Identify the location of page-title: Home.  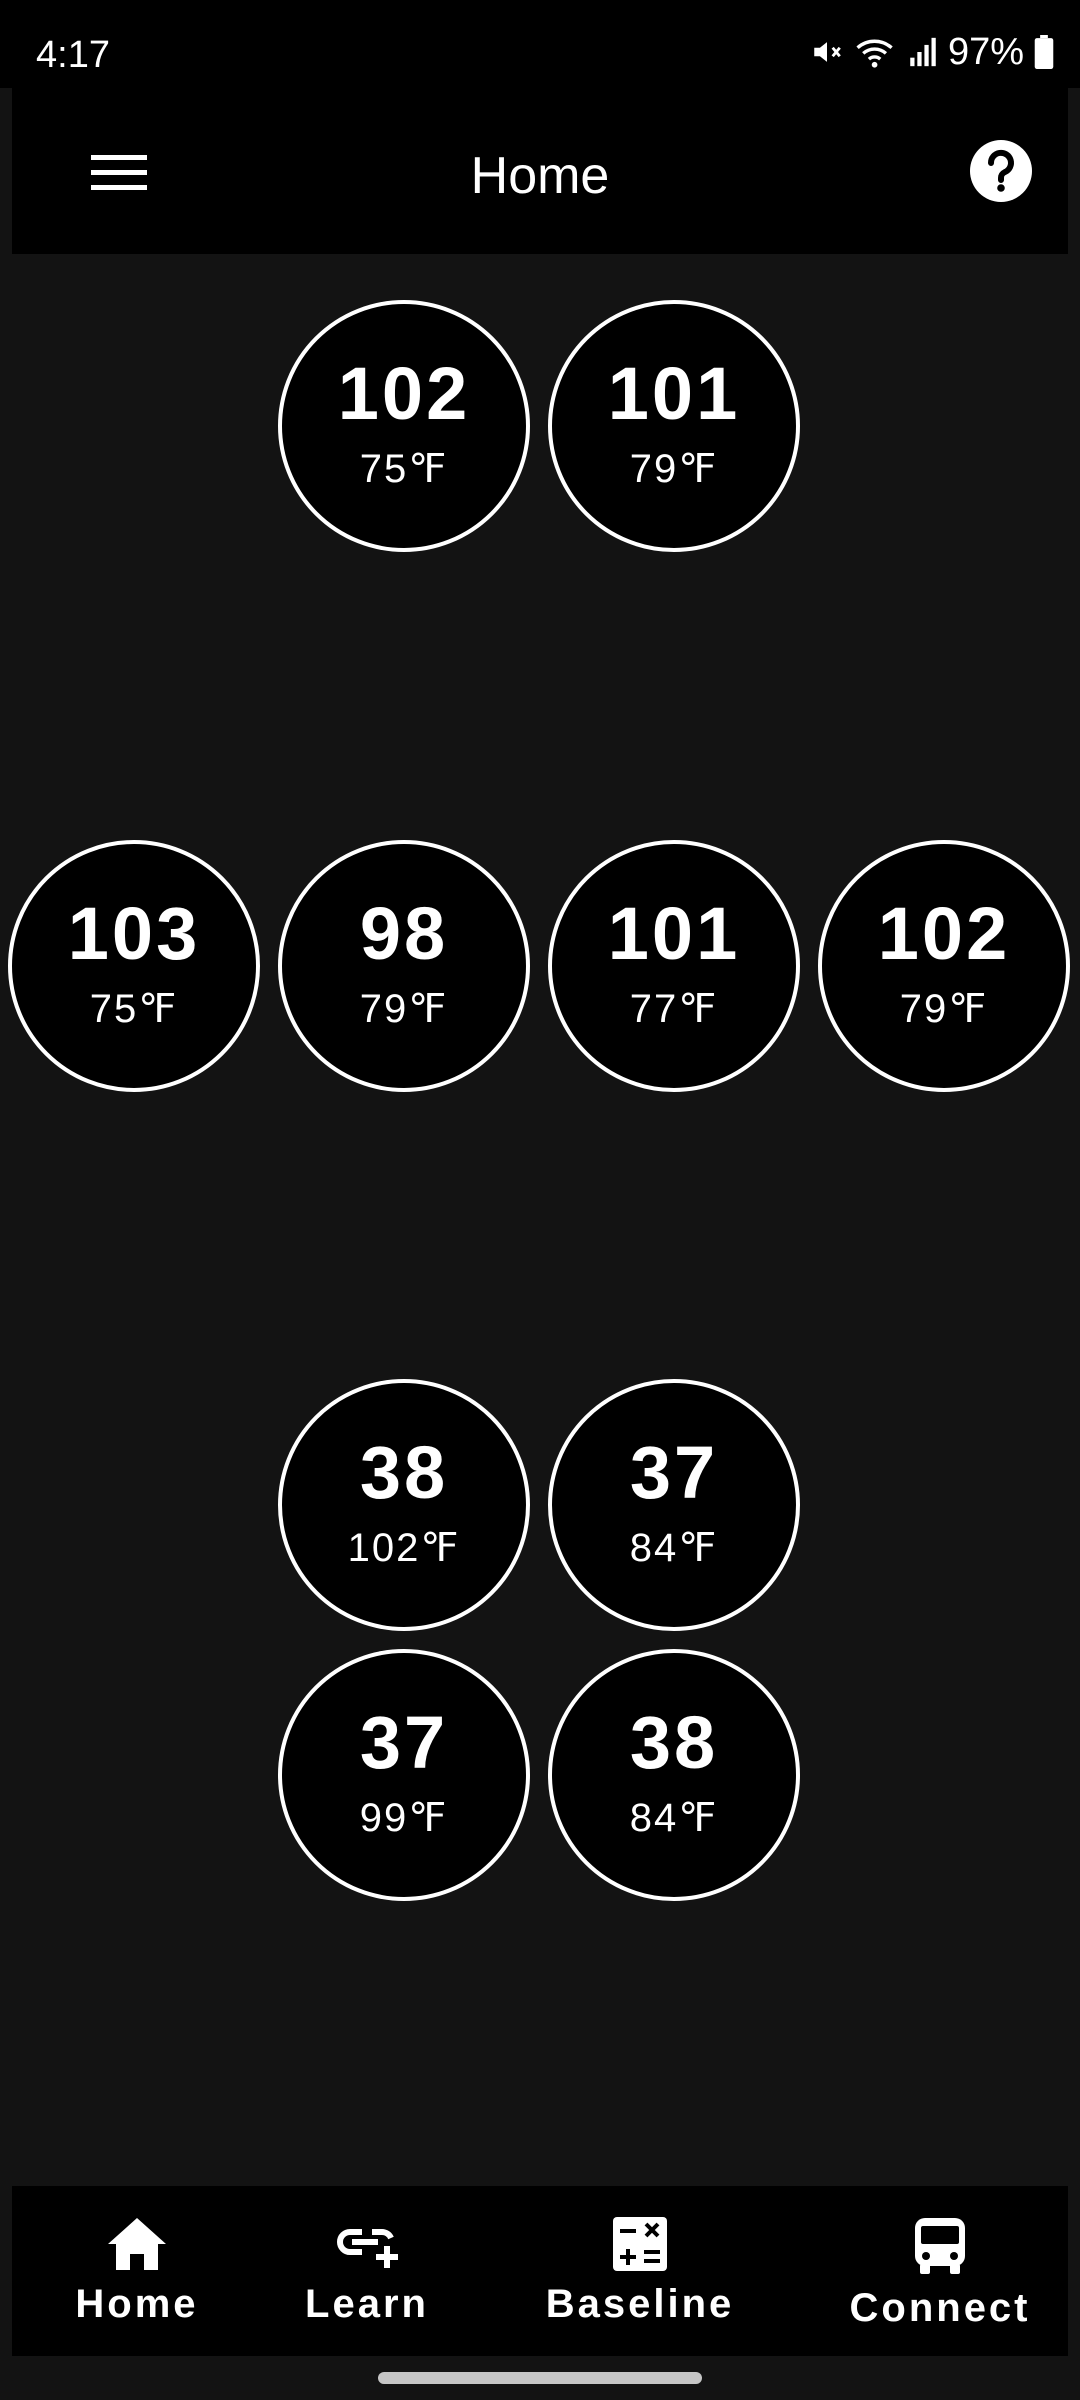
(540, 176).